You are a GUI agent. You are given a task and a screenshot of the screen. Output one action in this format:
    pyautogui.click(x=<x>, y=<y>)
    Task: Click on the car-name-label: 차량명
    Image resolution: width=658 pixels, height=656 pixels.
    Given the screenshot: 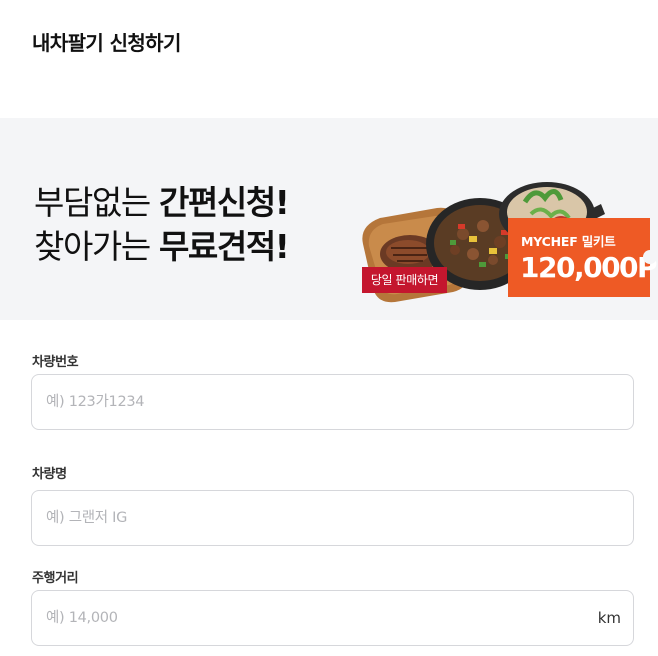 What is the action you would take?
    pyautogui.click(x=49, y=474)
    